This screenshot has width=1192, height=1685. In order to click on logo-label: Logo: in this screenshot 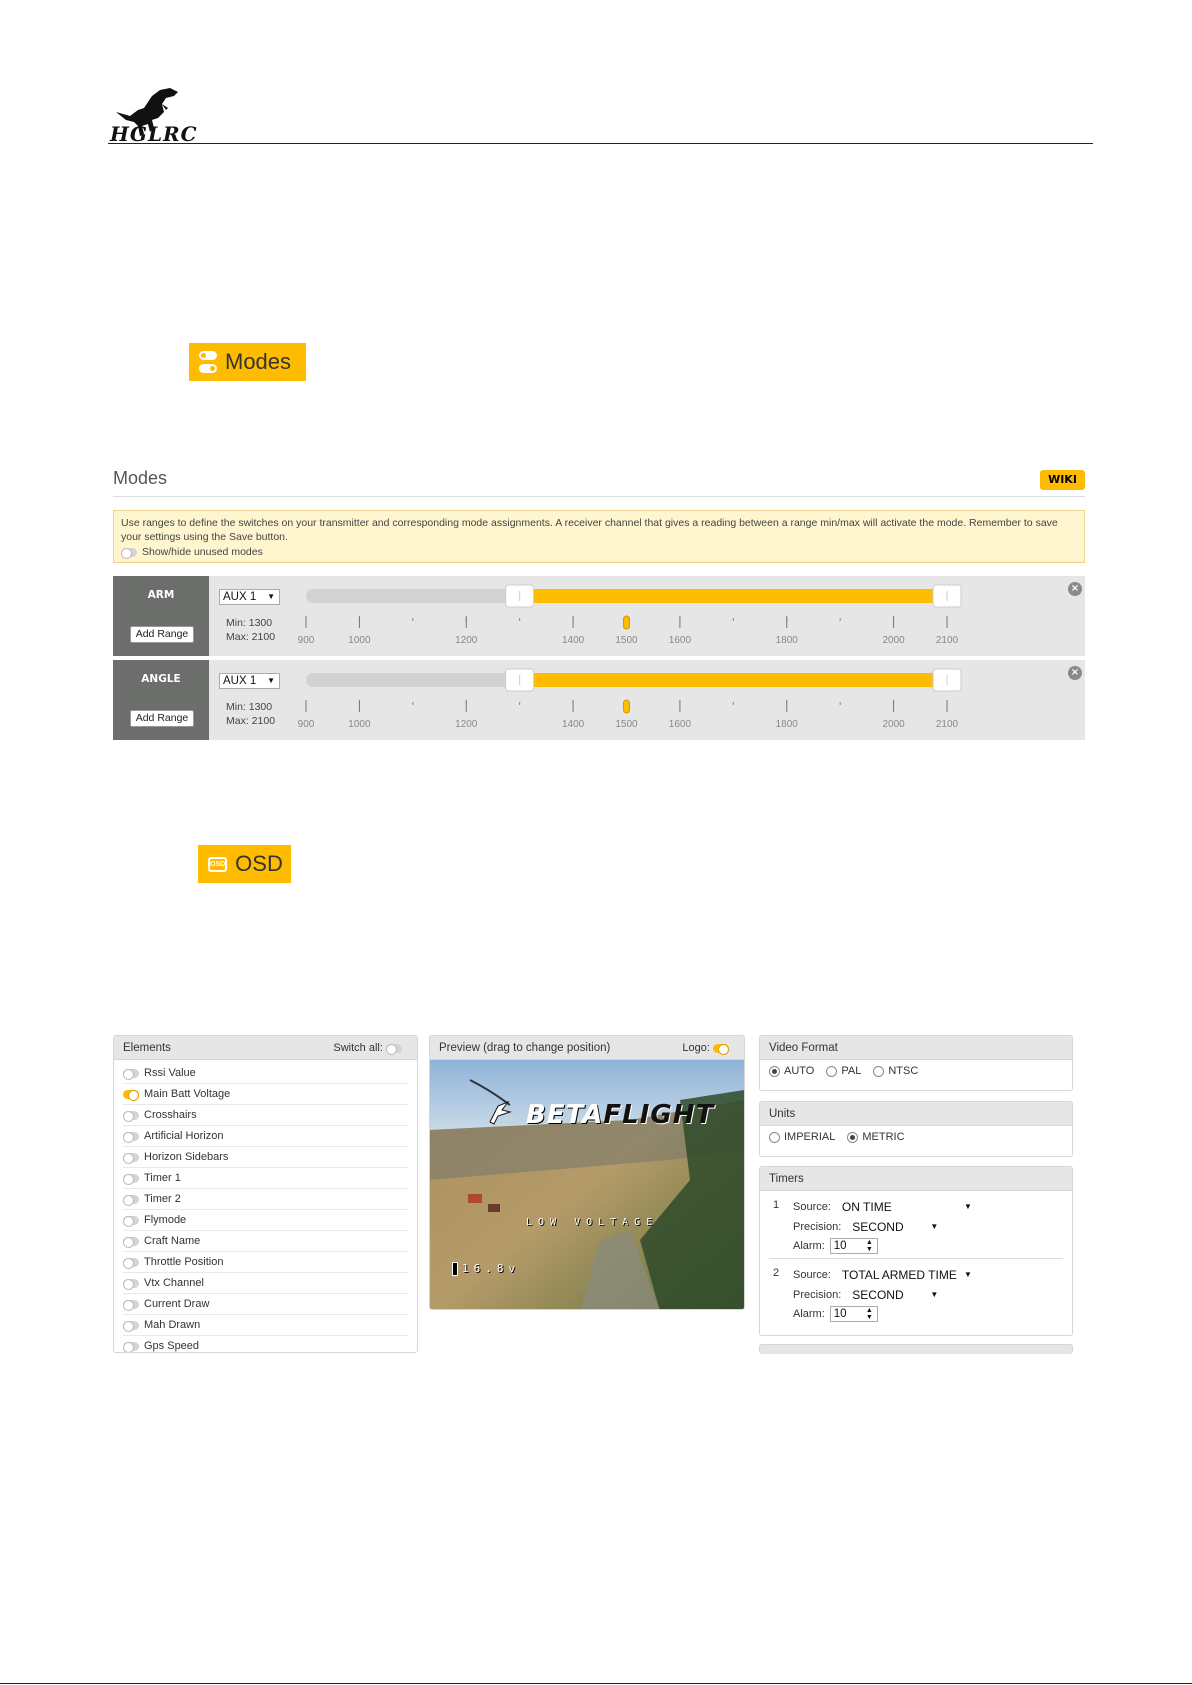, I will do `click(696, 1048)`.